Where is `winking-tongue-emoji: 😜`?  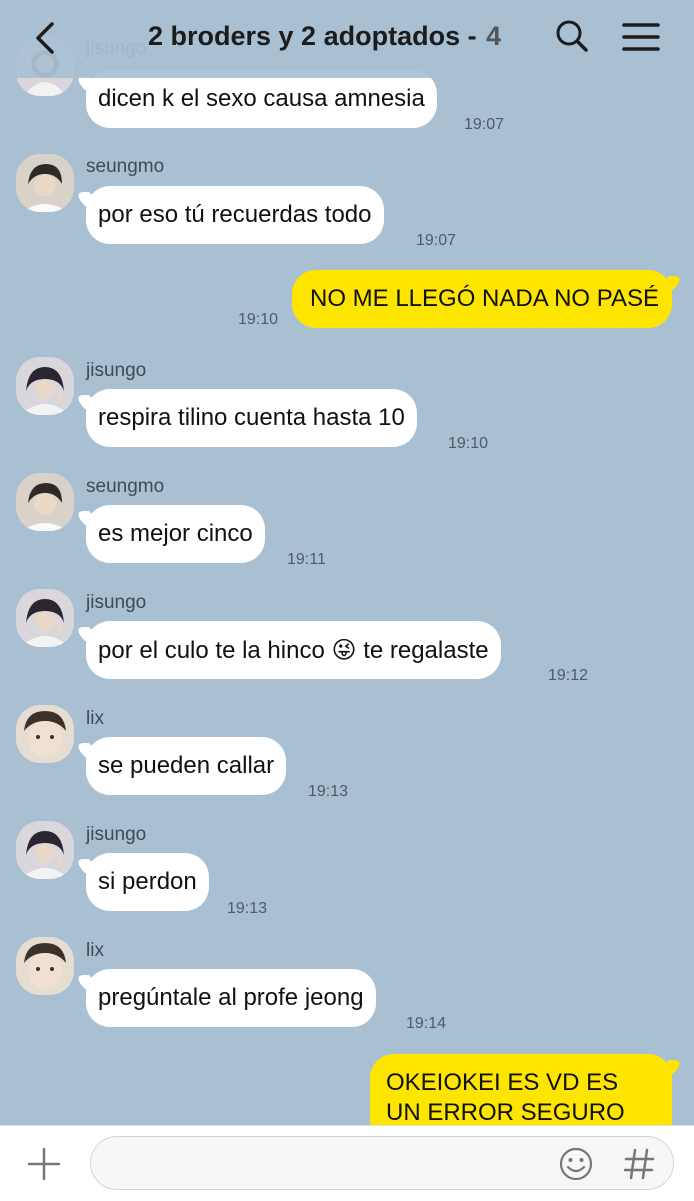
winking-tongue-emoji: 😜 is located at coordinates (344, 650).